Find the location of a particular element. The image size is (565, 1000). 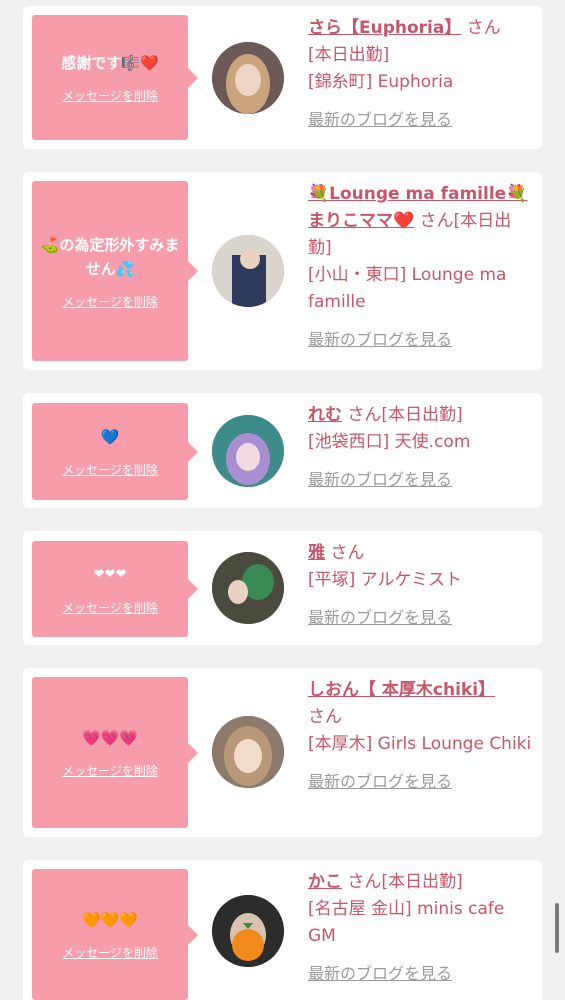

message-bubble: 🧡🧡🧡 メッセージを削除 is located at coordinates (115, 934).